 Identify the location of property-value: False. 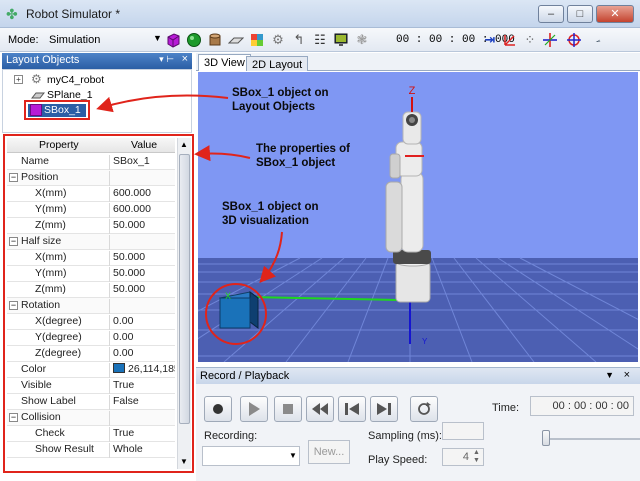
(142, 402).